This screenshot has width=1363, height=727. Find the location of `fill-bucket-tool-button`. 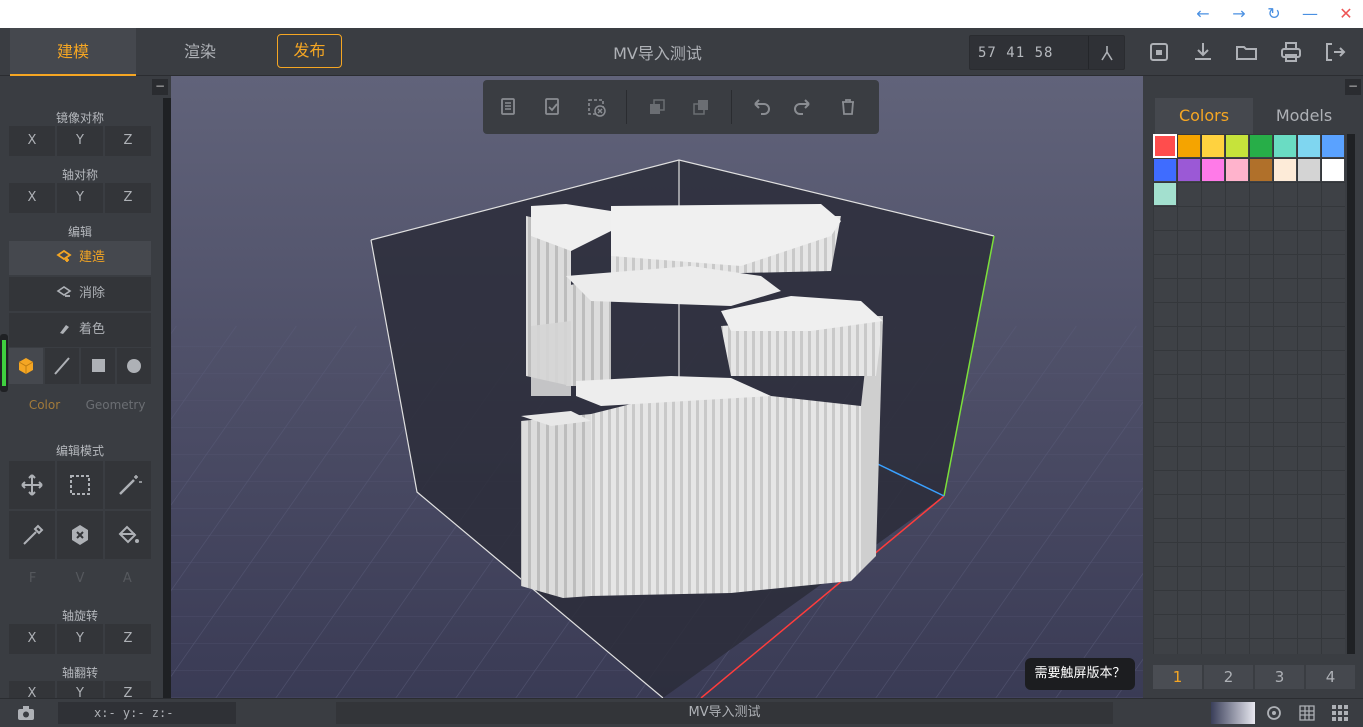

fill-bucket-tool-button is located at coordinates (128, 535).